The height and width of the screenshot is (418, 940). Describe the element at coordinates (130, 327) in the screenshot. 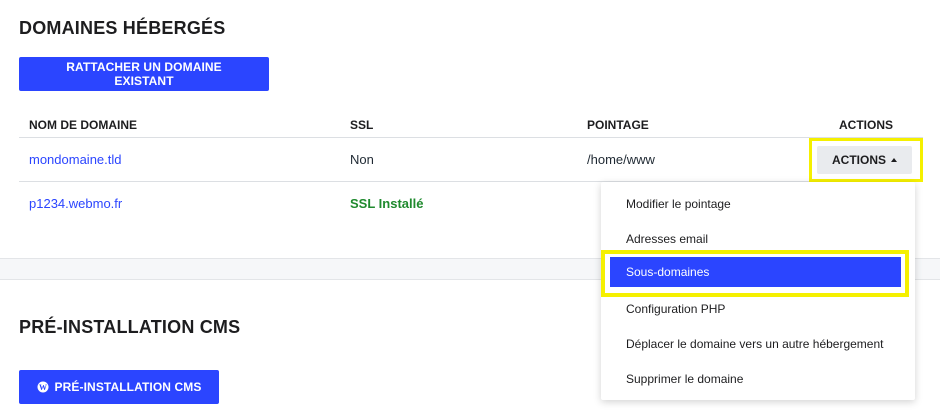

I see `cms-title: PRÉ-INSTALLATION CMS` at that location.